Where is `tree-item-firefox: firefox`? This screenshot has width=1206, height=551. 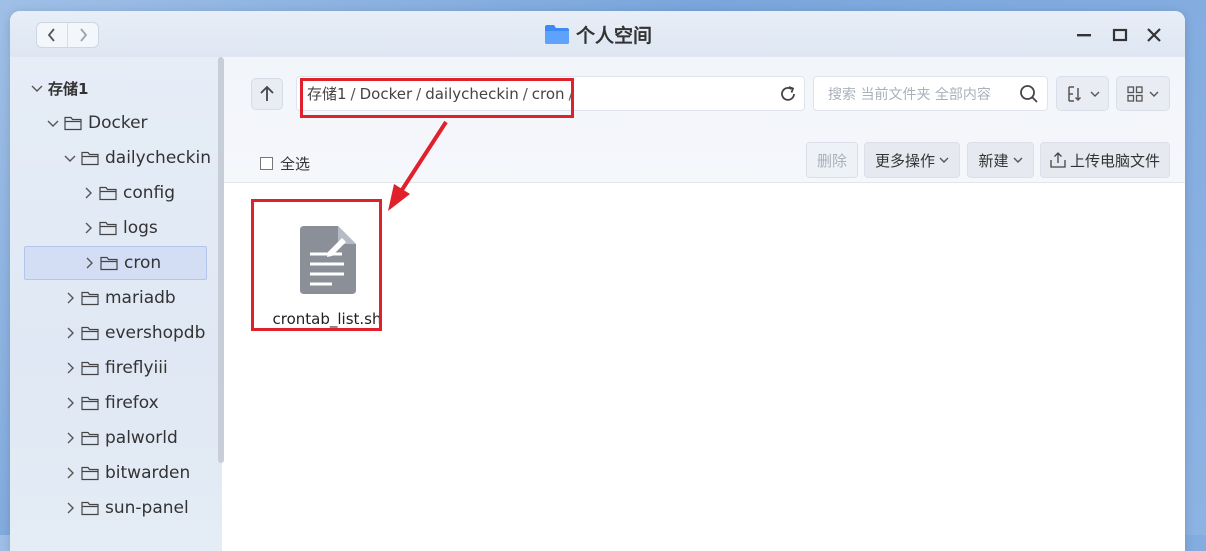 tree-item-firefox: firefox is located at coordinates (139, 403).